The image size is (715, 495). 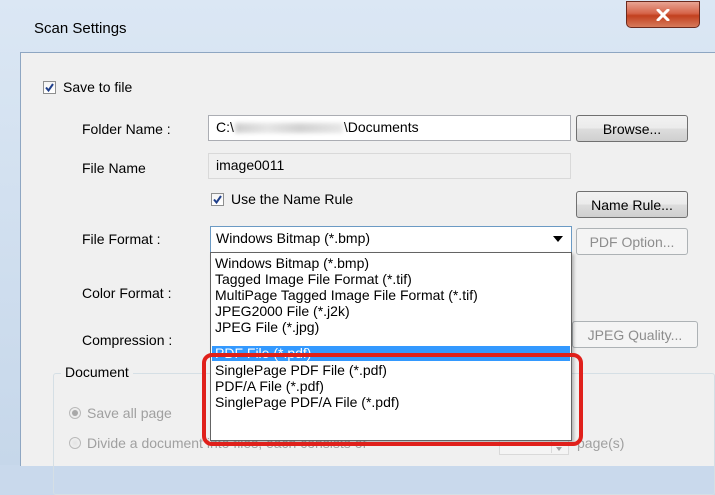 I want to click on save-all-pages-label: Save all page, so click(x=129, y=413).